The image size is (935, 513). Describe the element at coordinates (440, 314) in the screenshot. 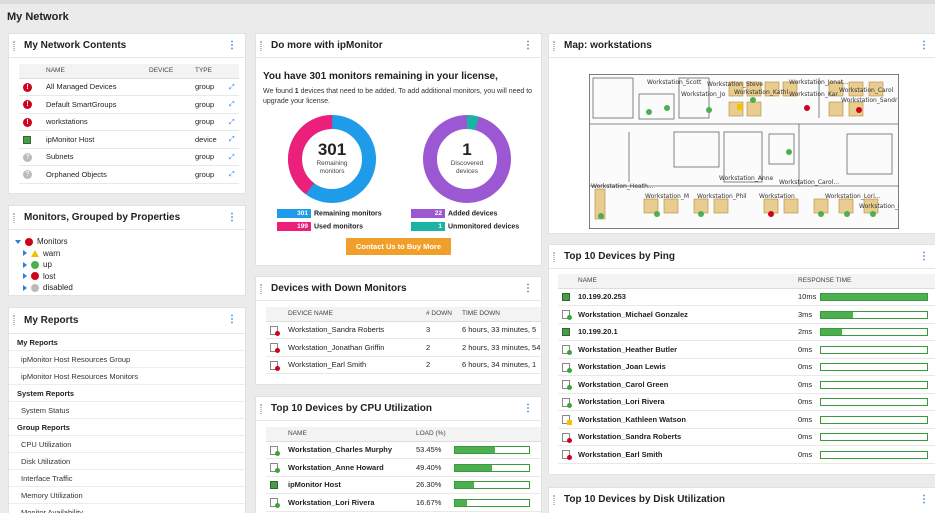

I see `column-header-down: # DOWN` at that location.